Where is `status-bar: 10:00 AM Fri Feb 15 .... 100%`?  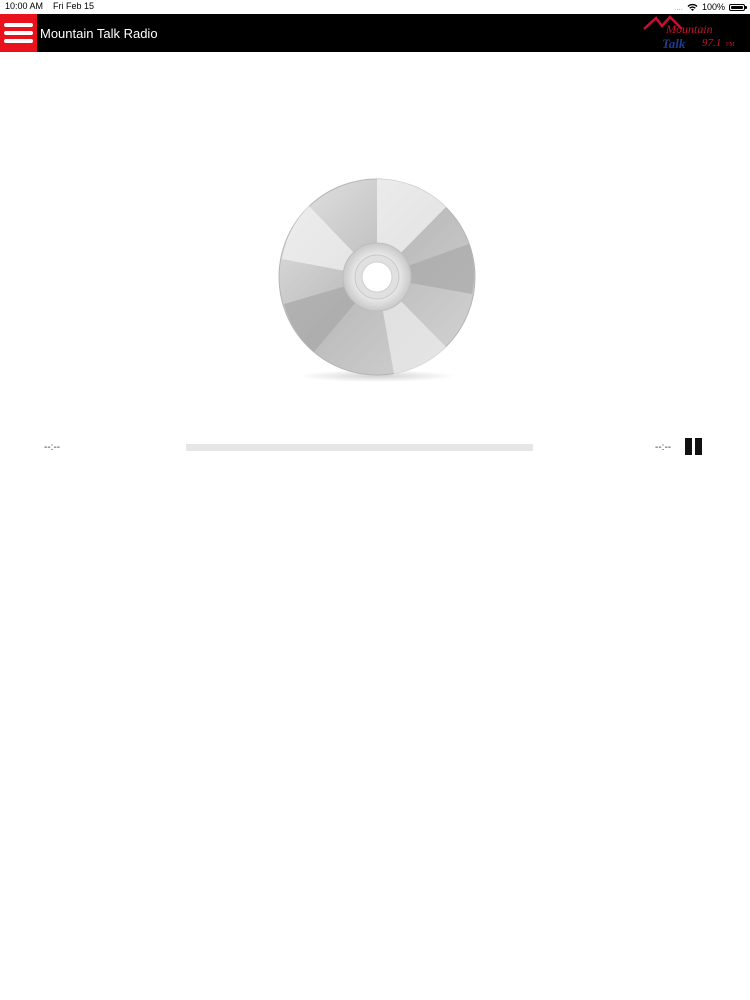
status-bar: 10:00 AM Fri Feb 15 .... 100% is located at coordinates (375, 7).